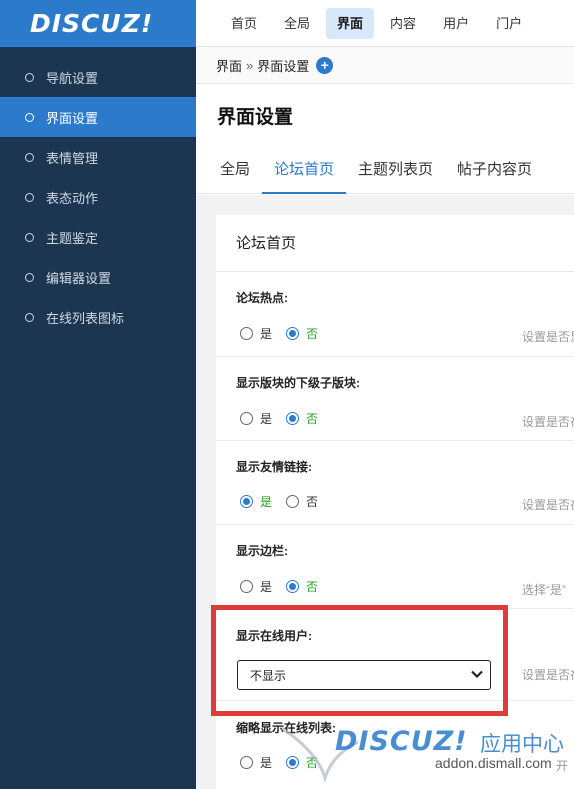  Describe the element at coordinates (244, 23) in the screenshot. I see `nav-home: 首页` at that location.